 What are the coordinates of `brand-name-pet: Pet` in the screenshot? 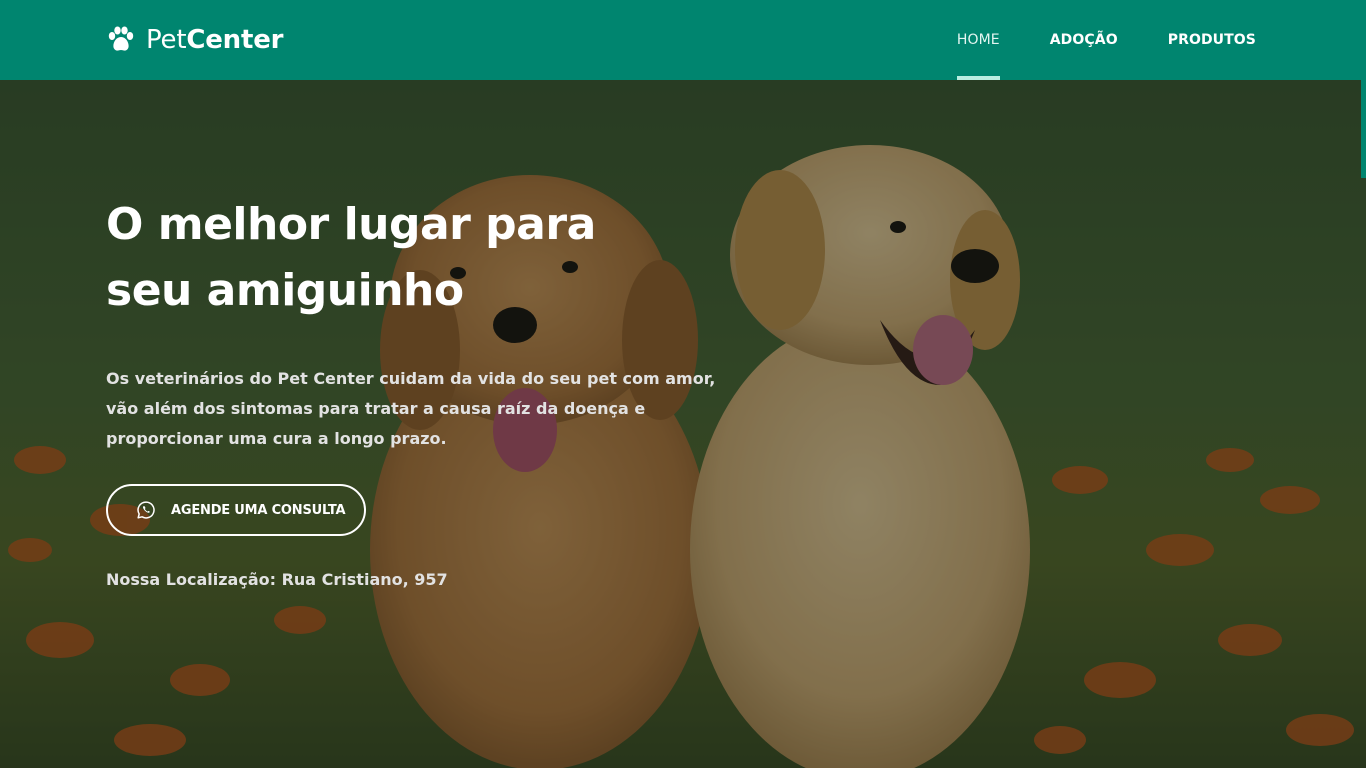 It's located at (166, 40).